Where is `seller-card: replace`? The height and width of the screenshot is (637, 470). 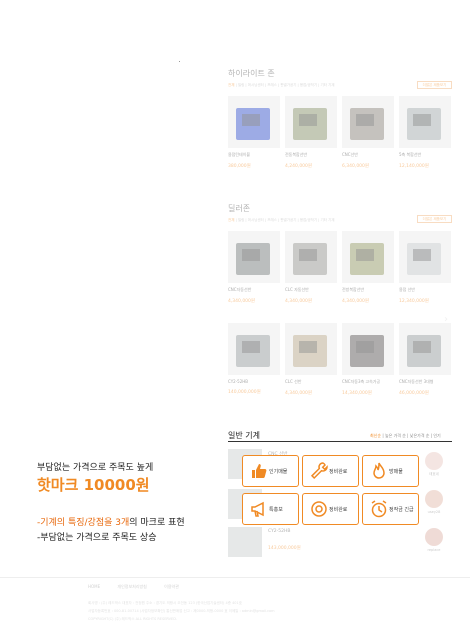 seller-card: replace is located at coordinates (434, 540).